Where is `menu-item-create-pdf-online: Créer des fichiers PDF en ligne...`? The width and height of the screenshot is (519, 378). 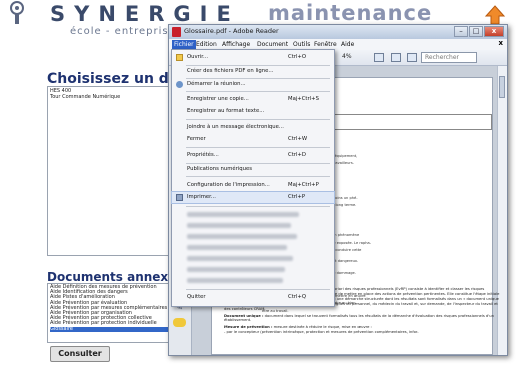
menu-item-create-pdf-online: Créer des fichiers PDF en ligne... is located at coordinates (253, 71).